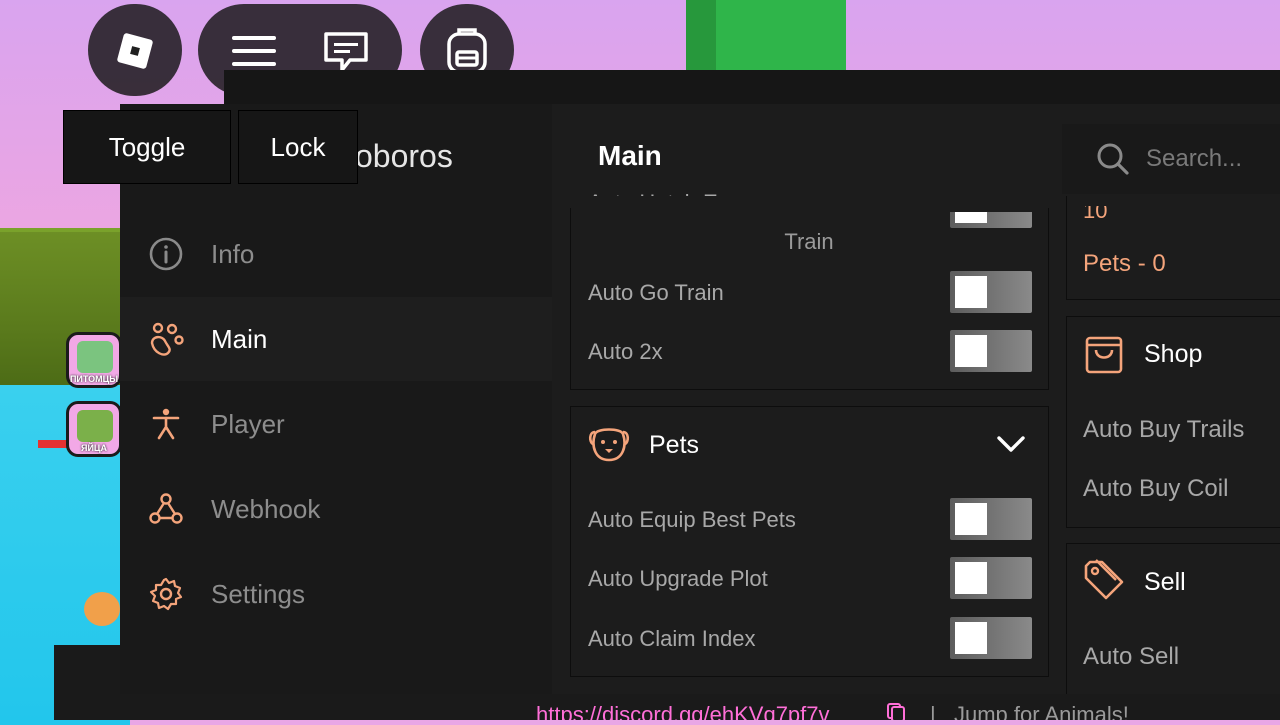 This screenshot has height=725, width=1280. Describe the element at coordinates (692, 519) in the screenshot. I see `auto-equip-best-pets-label: Auto Equip Best Pets` at that location.